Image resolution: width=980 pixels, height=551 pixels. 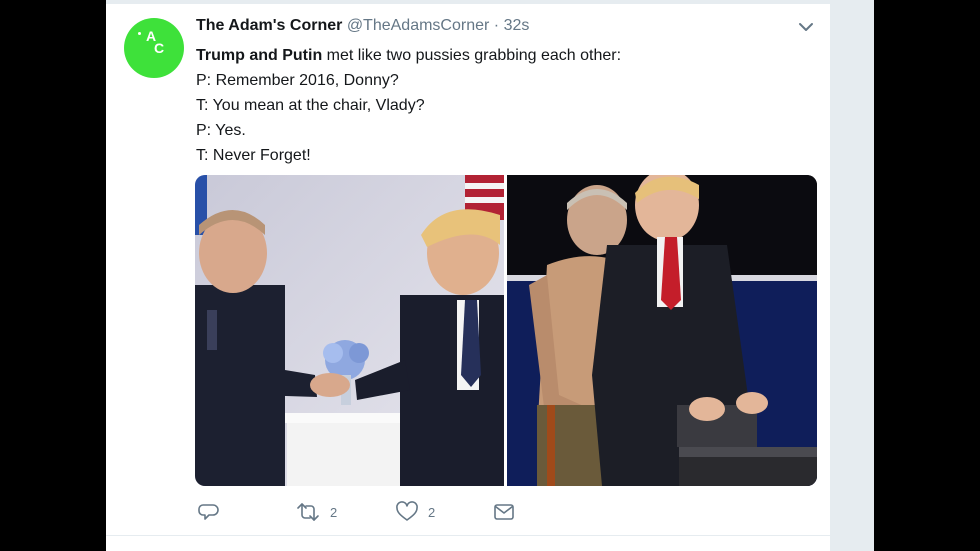 I want to click on tweet-actions: 2 2, so click(x=468, y=513).